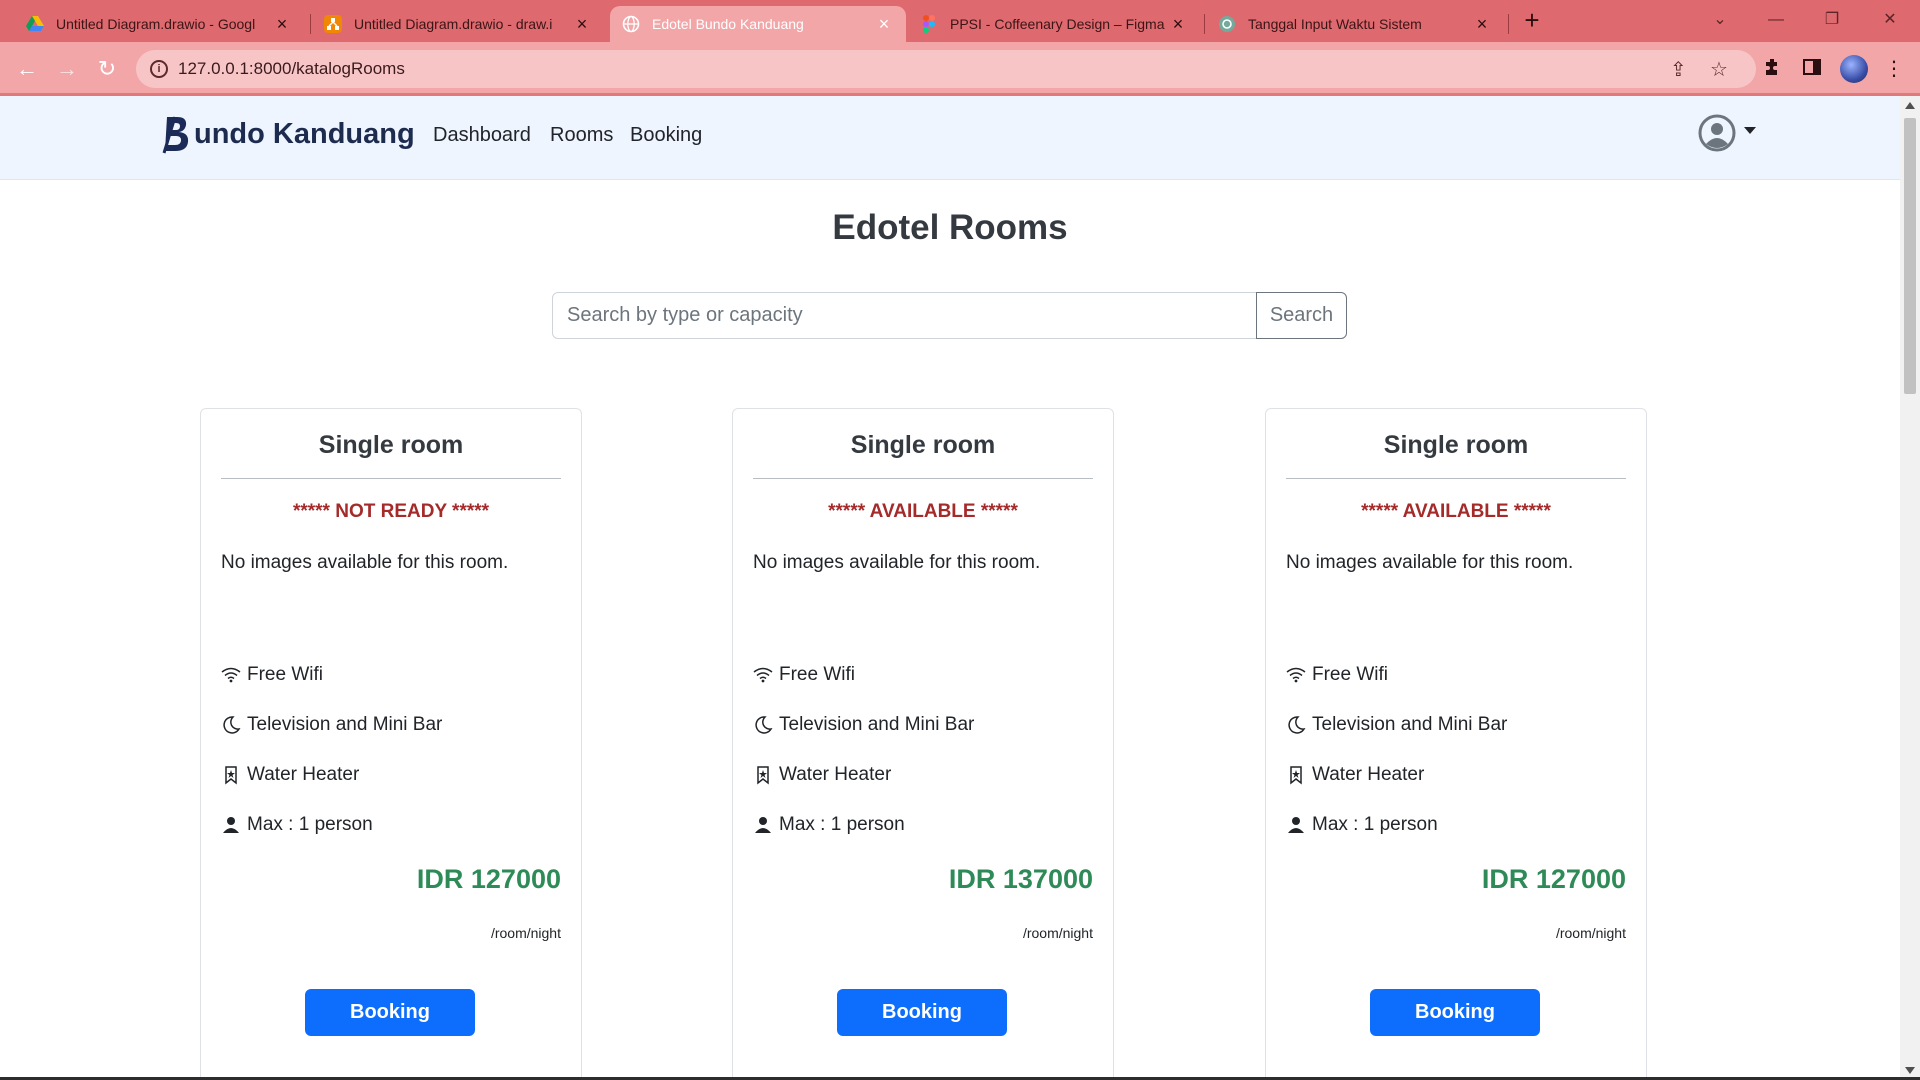  Describe the element at coordinates (1717, 133) in the screenshot. I see `user-circle-icon` at that location.